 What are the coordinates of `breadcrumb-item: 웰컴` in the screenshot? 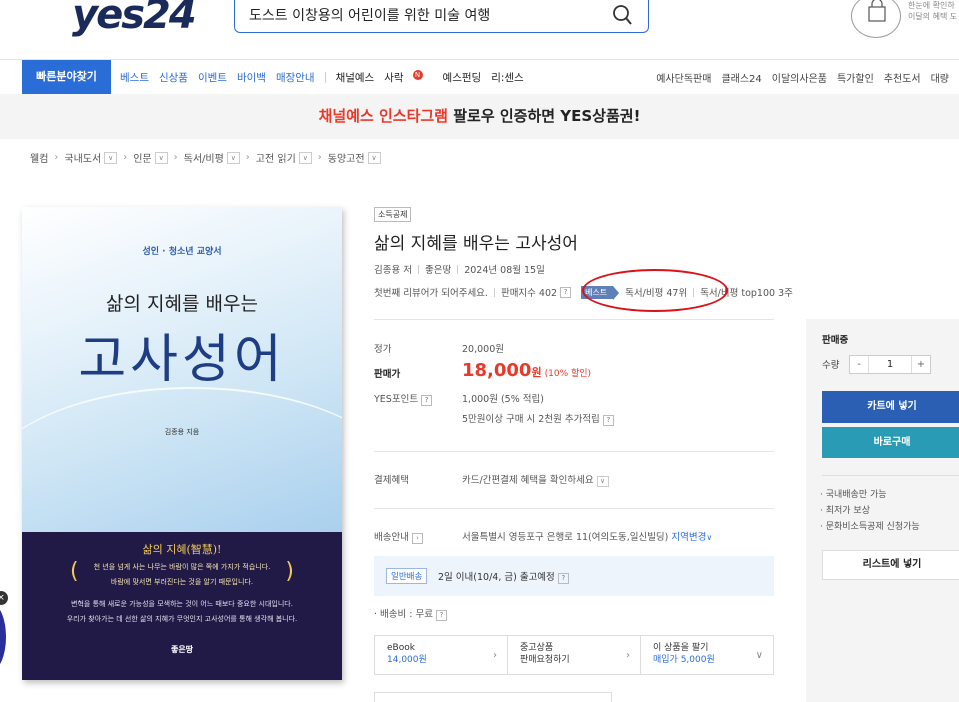 It's located at (39, 157).